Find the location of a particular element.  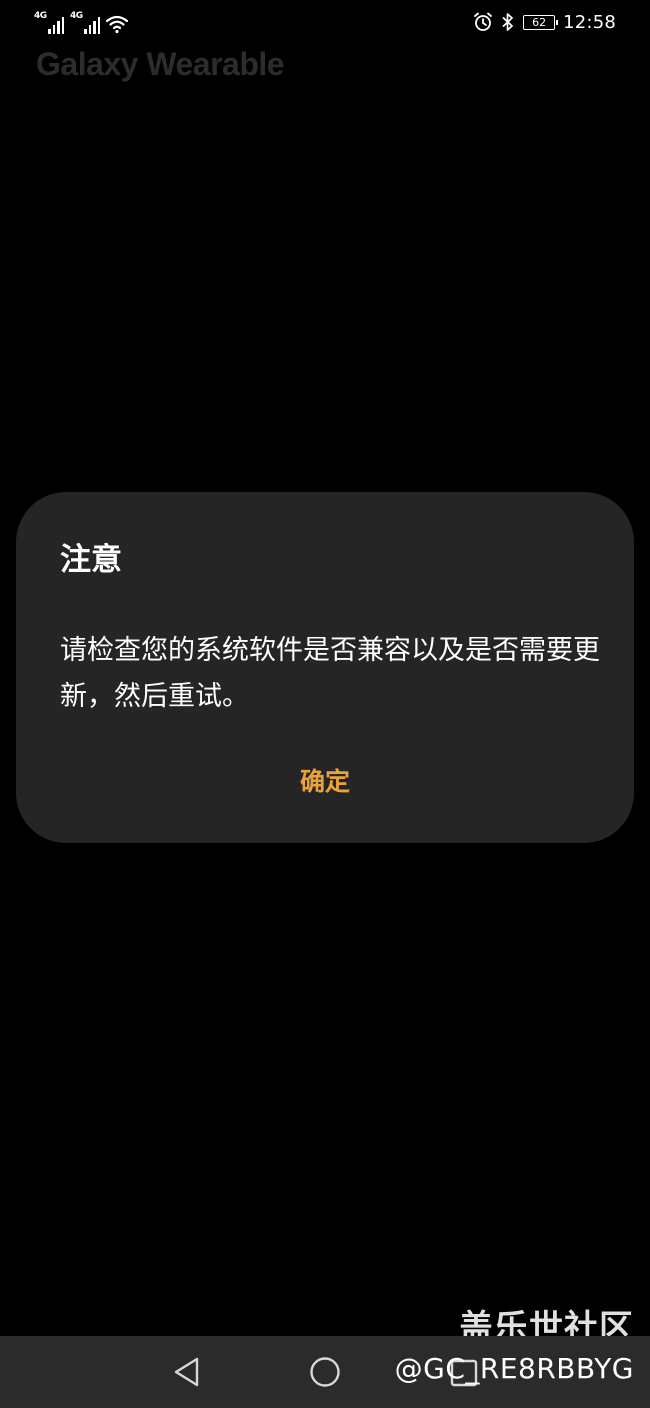

clock: 12:58 is located at coordinates (589, 22).